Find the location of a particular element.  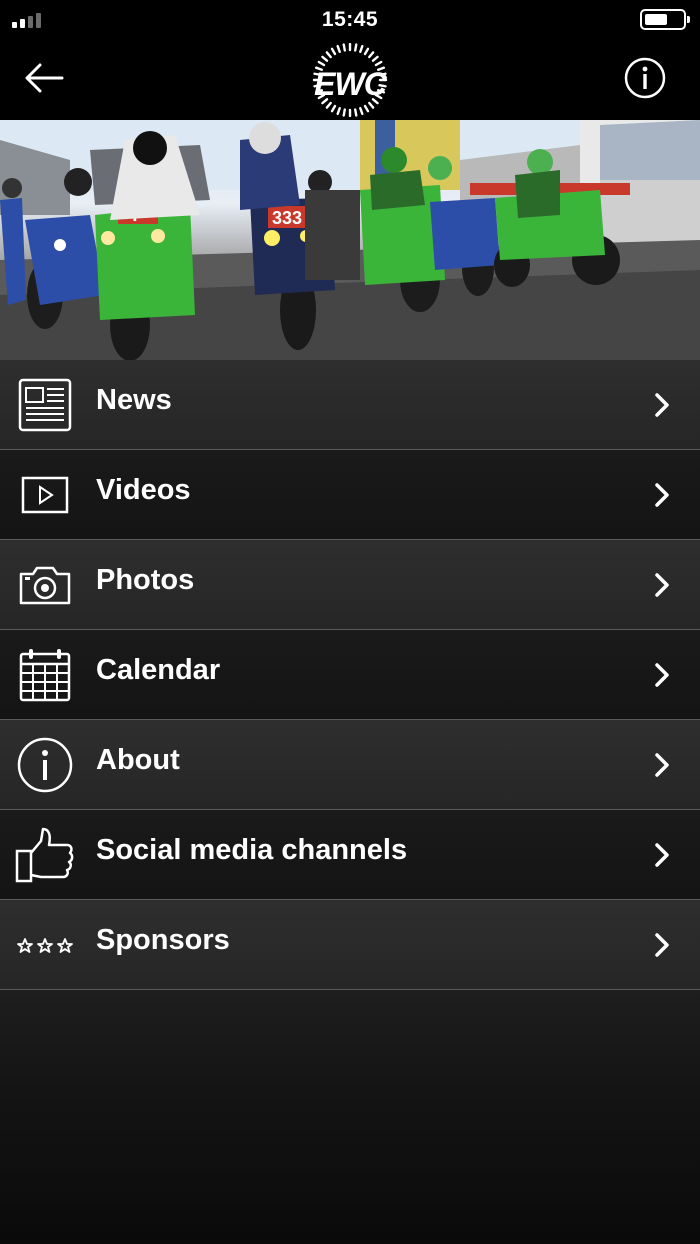

camera-icon is located at coordinates (45, 585).